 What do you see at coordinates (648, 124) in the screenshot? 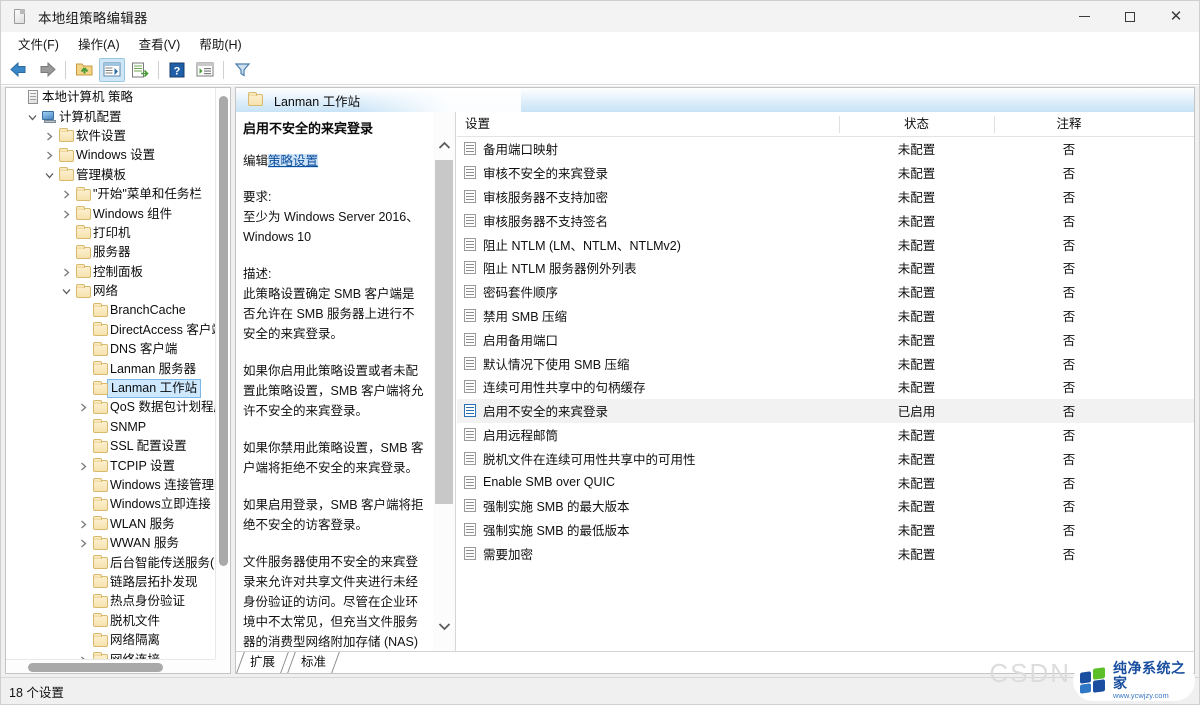
I see `column-header-setting: 设置` at bounding box center [648, 124].